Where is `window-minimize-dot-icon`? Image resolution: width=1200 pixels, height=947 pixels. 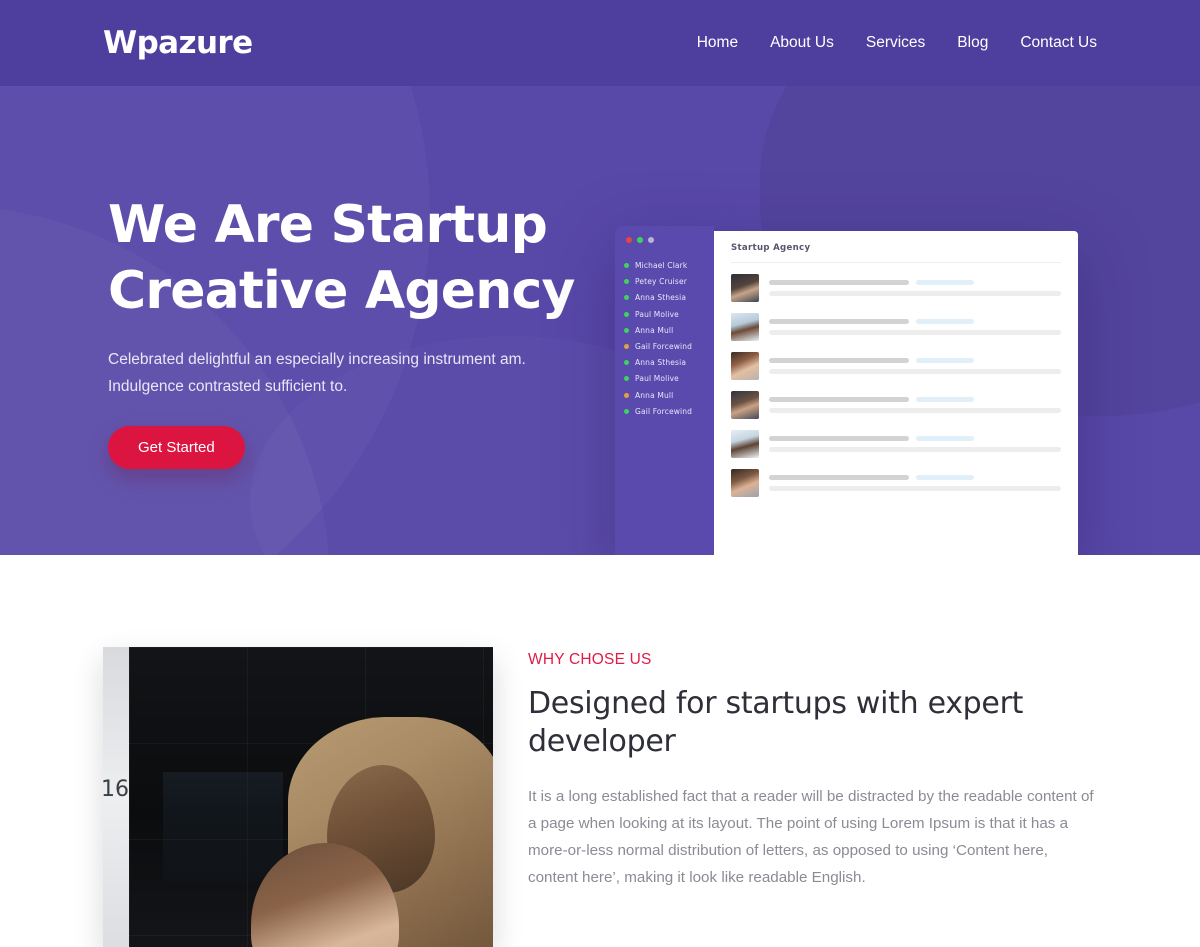
window-minimize-dot-icon is located at coordinates (651, 240).